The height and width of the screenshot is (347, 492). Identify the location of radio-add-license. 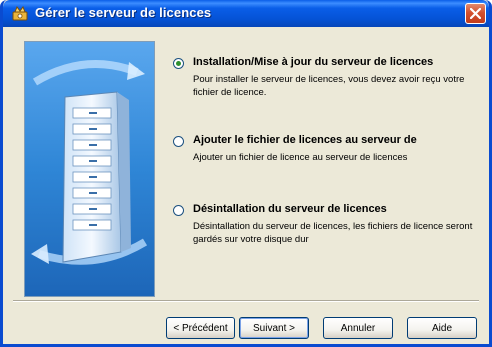
(178, 141).